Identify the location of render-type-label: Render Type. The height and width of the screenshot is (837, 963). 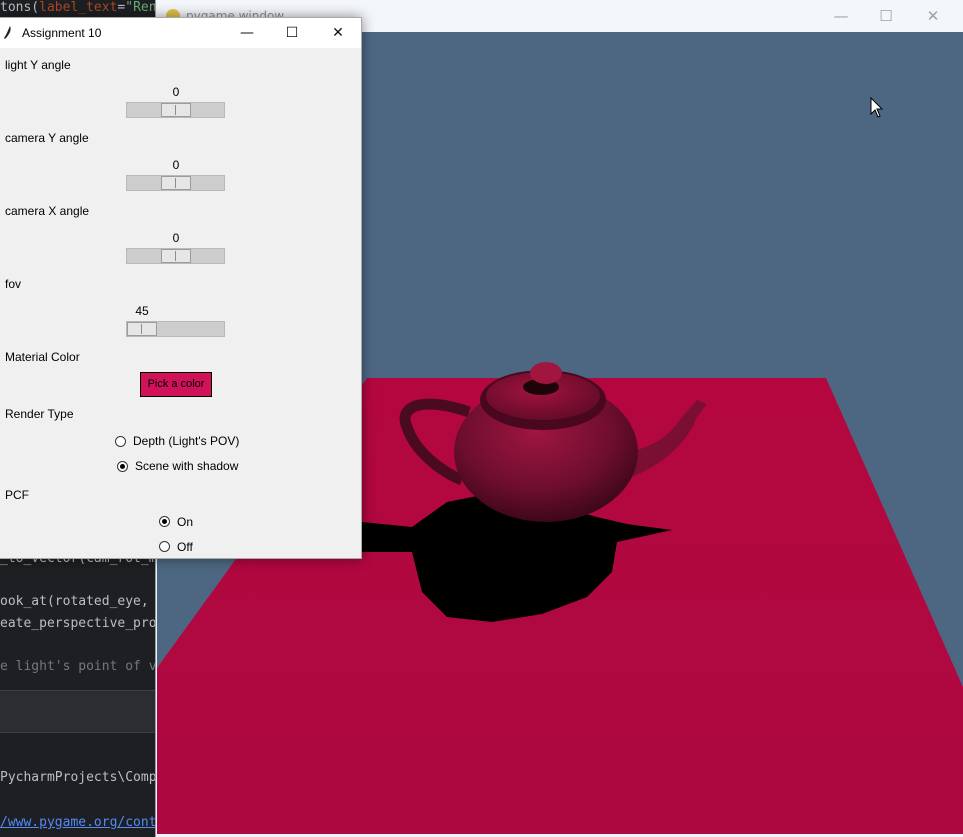
(39, 414).